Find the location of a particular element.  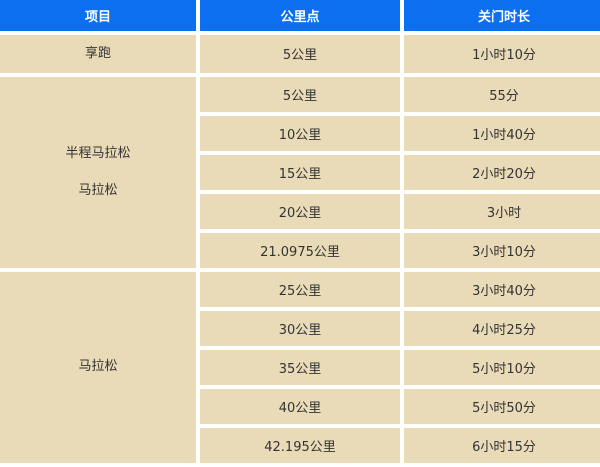

time-cell: 3小时40分 is located at coordinates (502, 289).